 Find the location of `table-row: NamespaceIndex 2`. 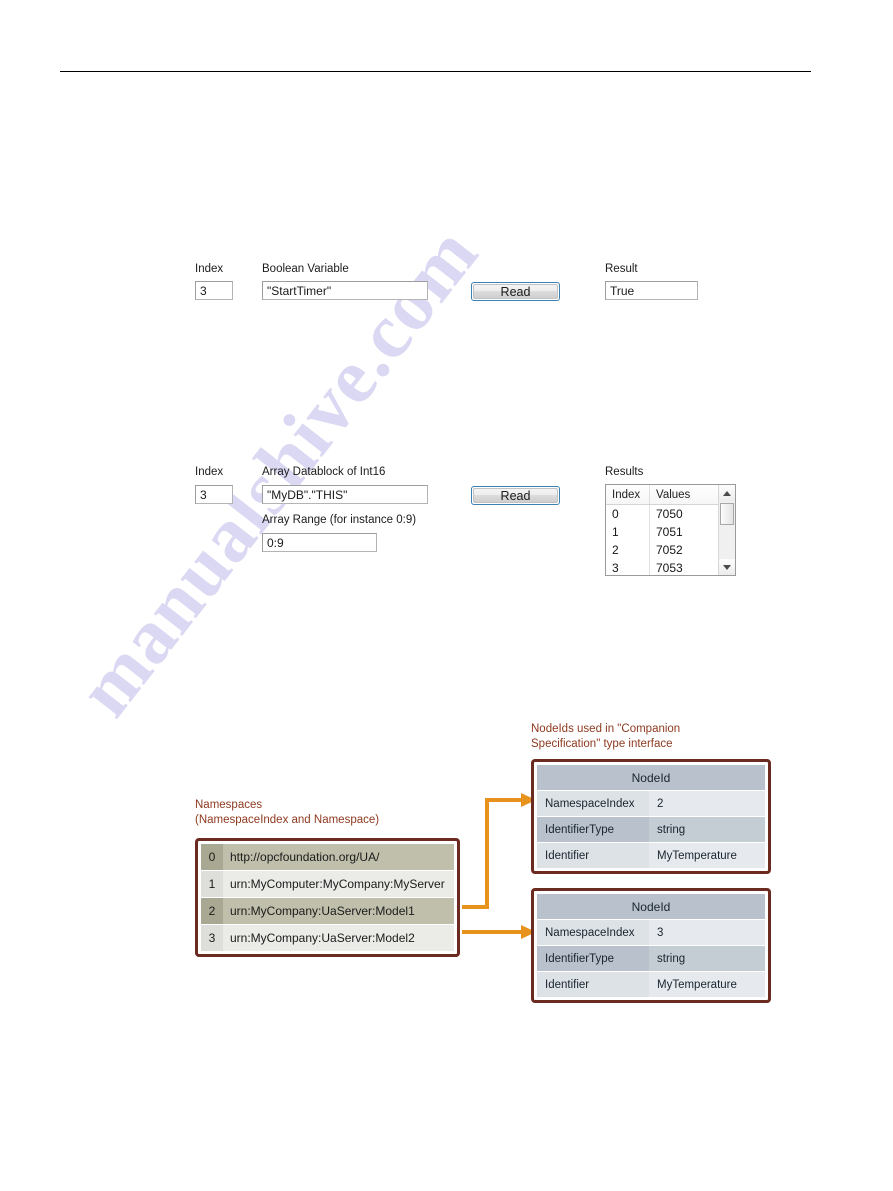

table-row: NamespaceIndex 2 is located at coordinates (651, 803).